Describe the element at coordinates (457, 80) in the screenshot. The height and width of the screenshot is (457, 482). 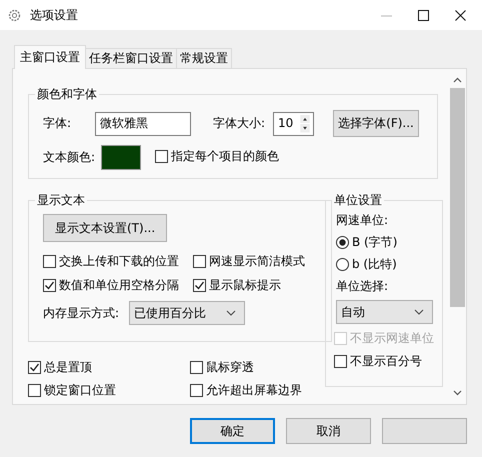
I see `scroll-up-icon` at that location.